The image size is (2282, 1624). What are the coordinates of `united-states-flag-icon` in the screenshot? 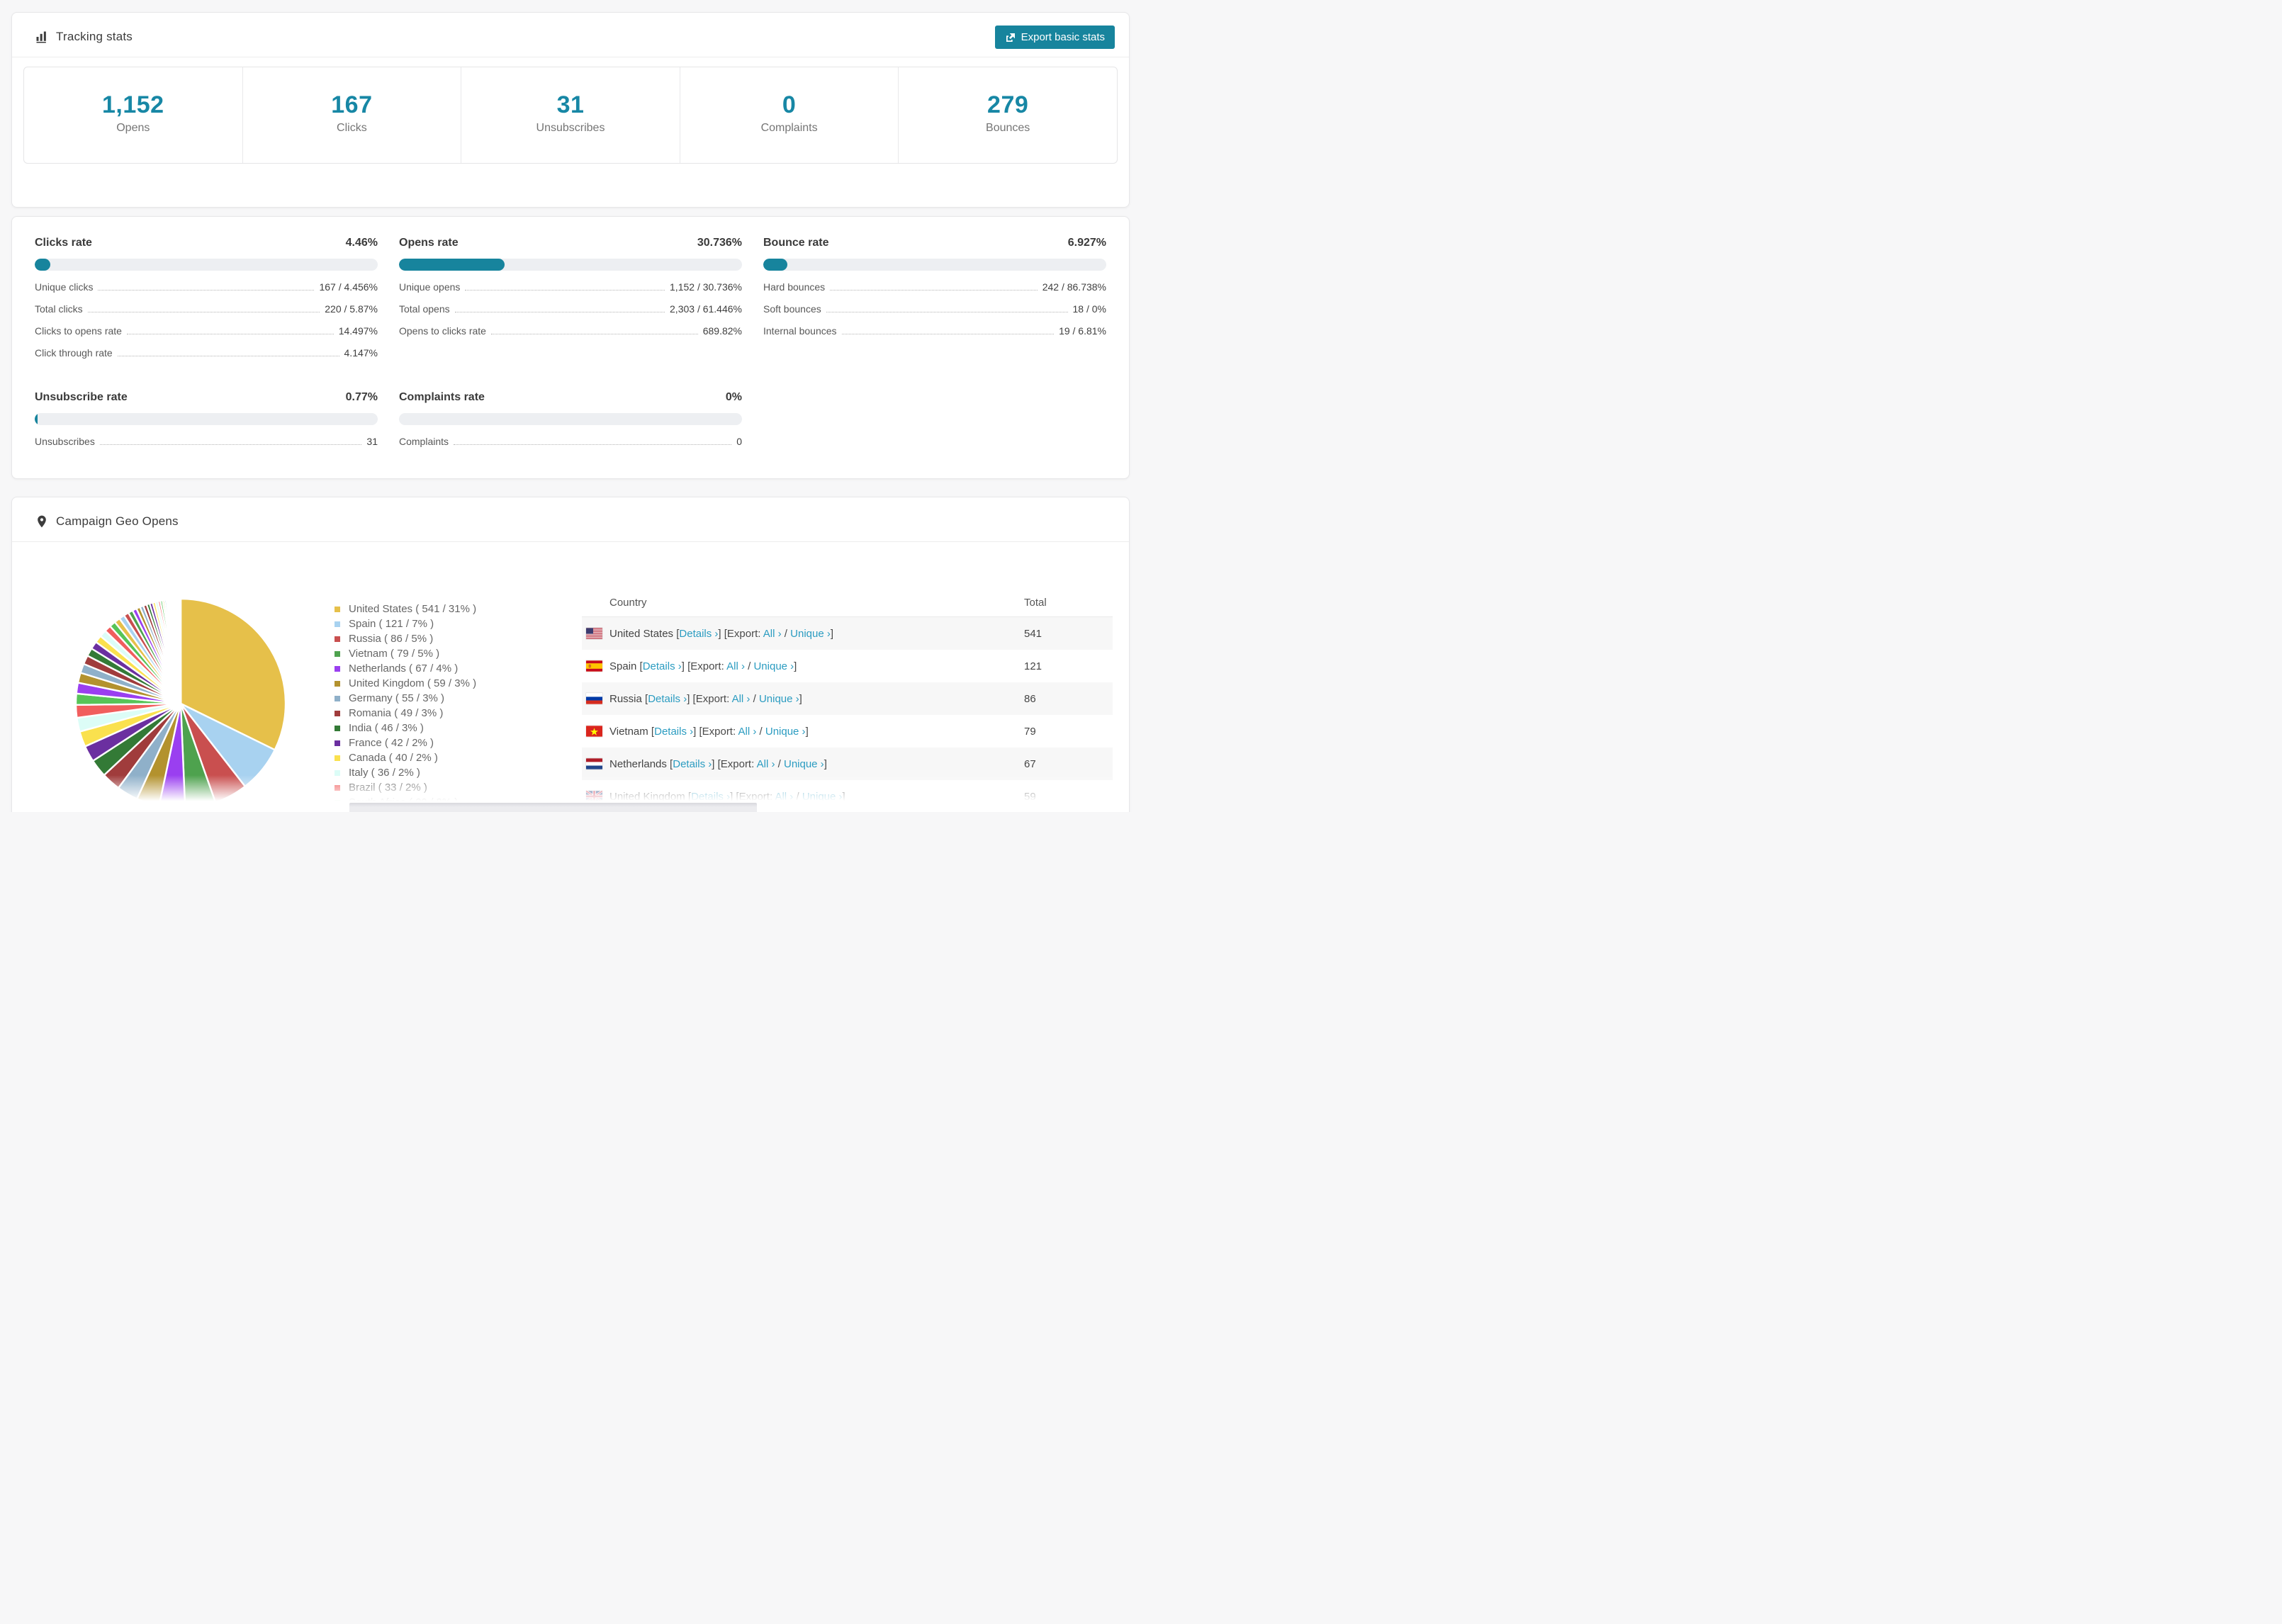 It's located at (594, 634).